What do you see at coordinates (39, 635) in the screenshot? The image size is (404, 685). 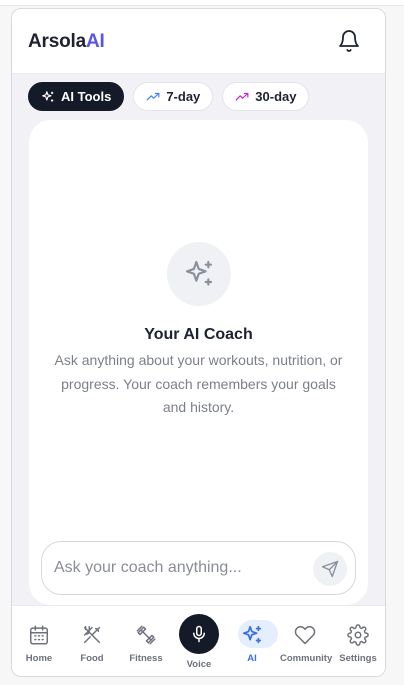 I see `calendar-icon` at bounding box center [39, 635].